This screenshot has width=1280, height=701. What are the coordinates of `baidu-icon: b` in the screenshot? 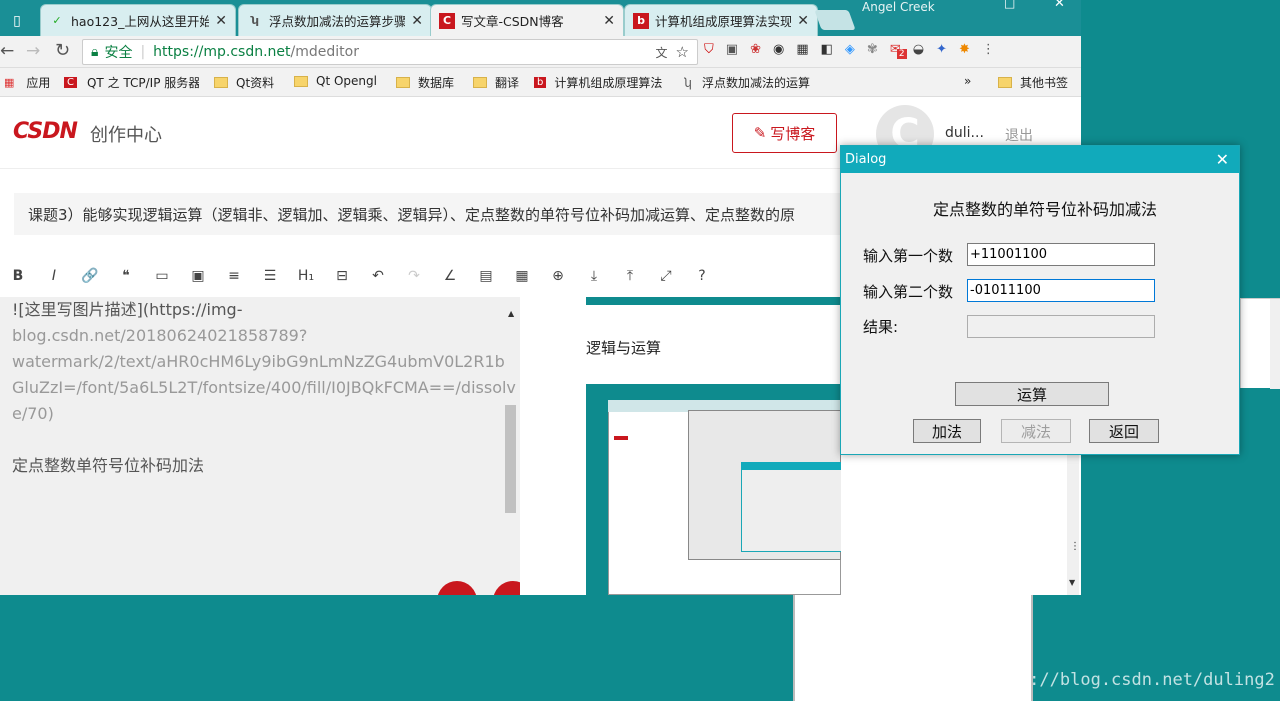 It's located at (540, 82).